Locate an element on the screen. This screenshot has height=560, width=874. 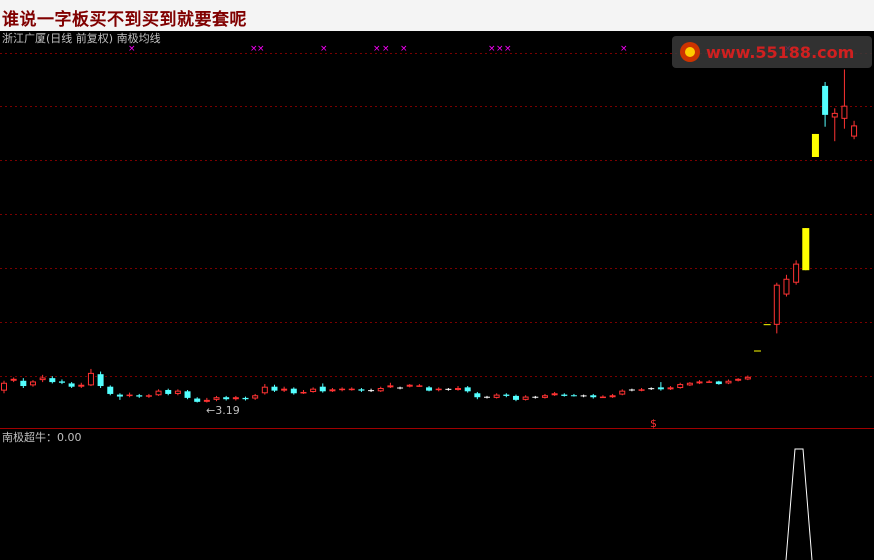
buy-signal-glyph: $ is located at coordinates (653, 423).